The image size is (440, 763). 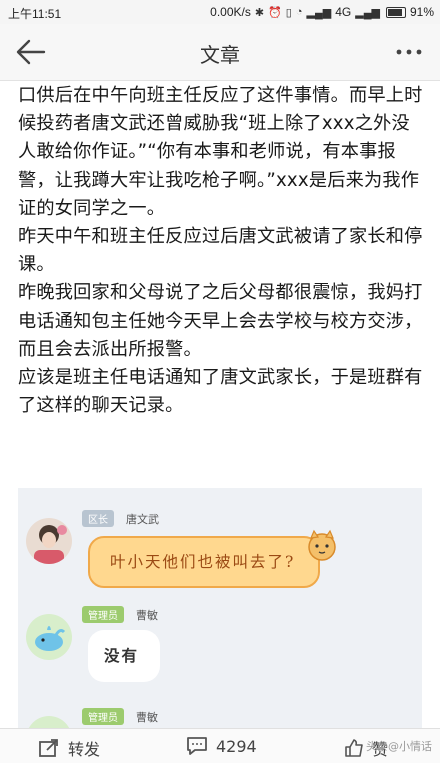 I want to click on nav-bar: 文章, so click(x=220, y=52).